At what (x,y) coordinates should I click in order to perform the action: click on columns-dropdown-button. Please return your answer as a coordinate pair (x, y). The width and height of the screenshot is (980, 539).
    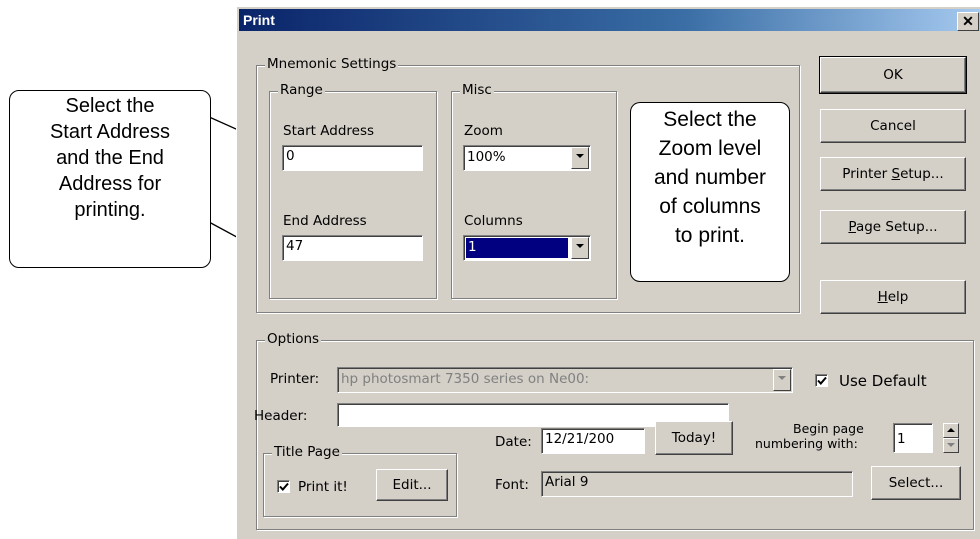
    Looking at the image, I should click on (580, 248).